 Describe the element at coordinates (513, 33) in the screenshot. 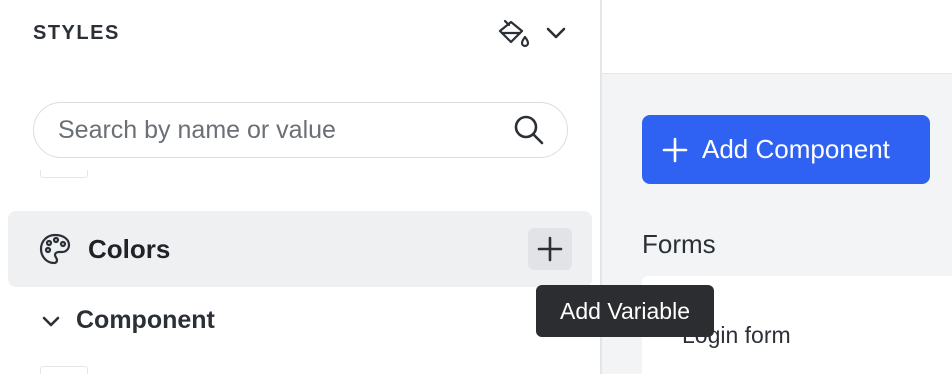

I see `paint-bucket-icon` at that location.